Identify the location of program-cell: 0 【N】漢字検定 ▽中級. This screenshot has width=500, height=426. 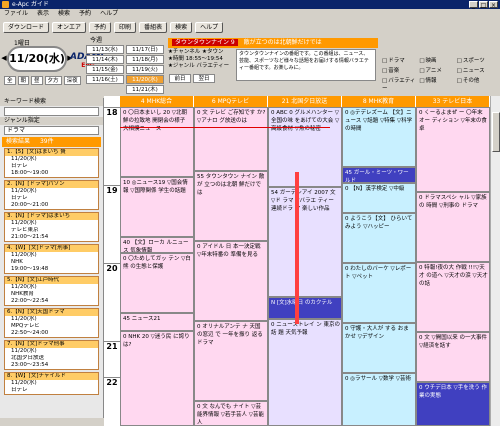
(379, 198).